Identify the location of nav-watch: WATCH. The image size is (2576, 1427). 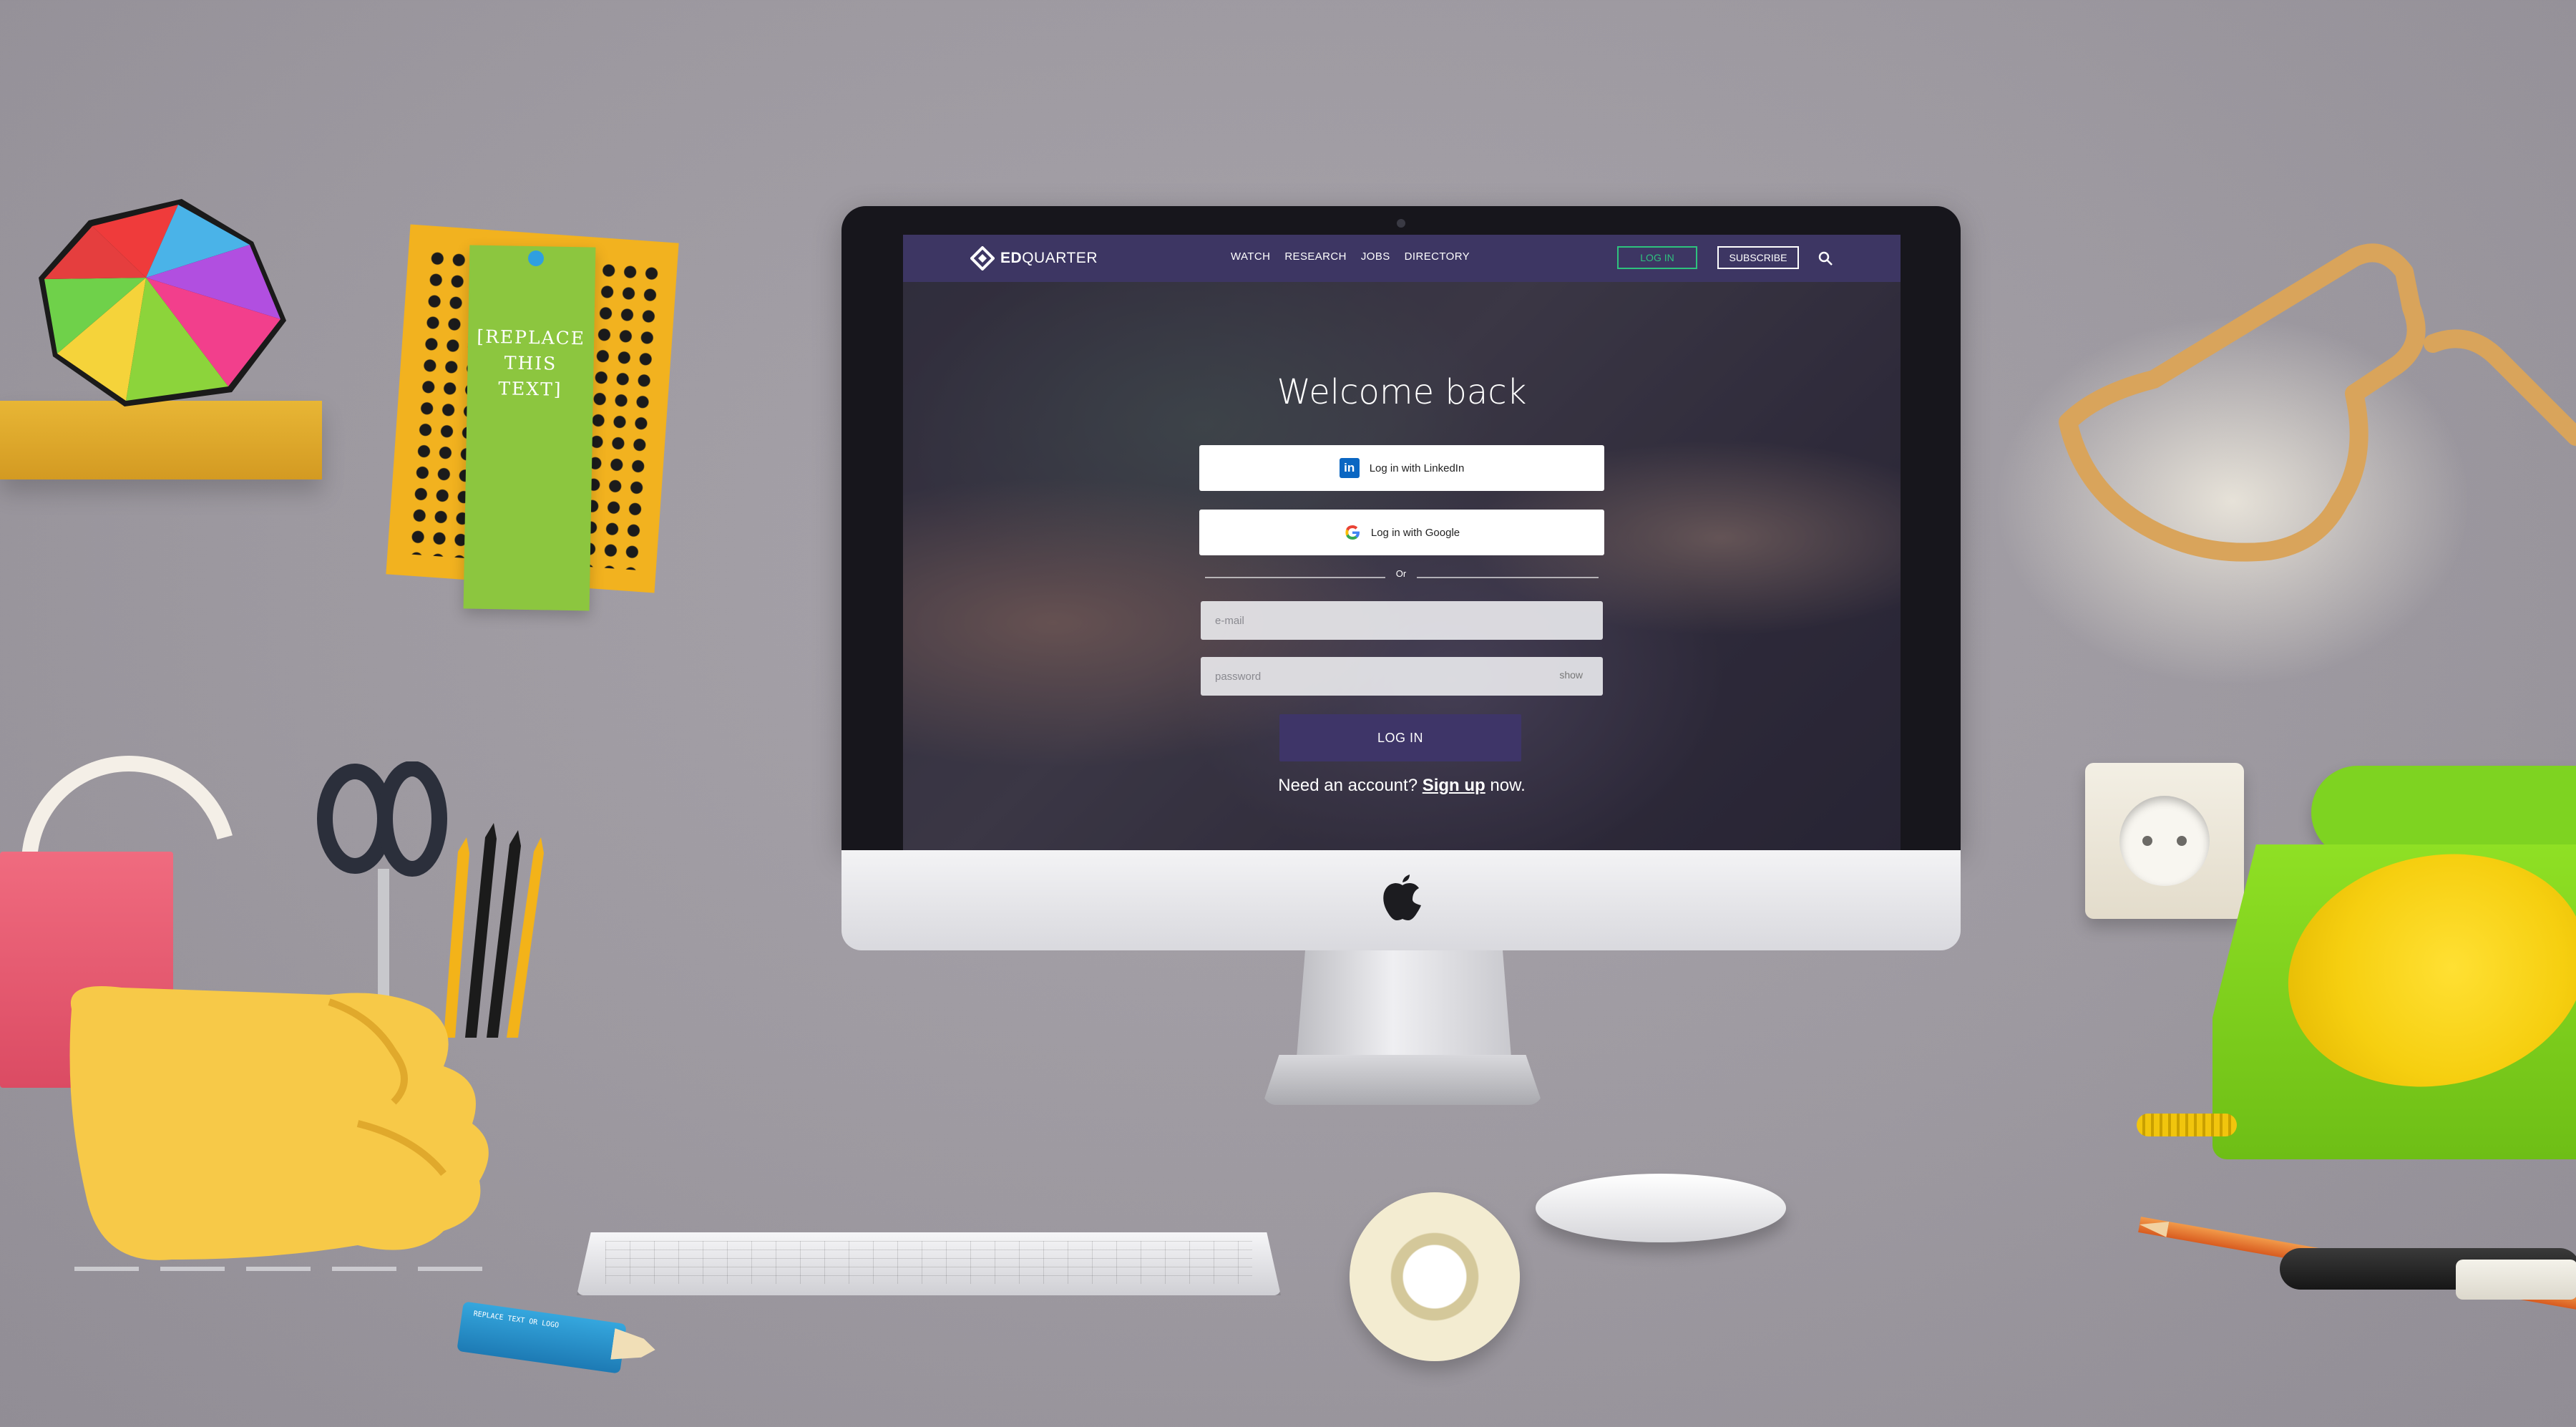
(1250, 256).